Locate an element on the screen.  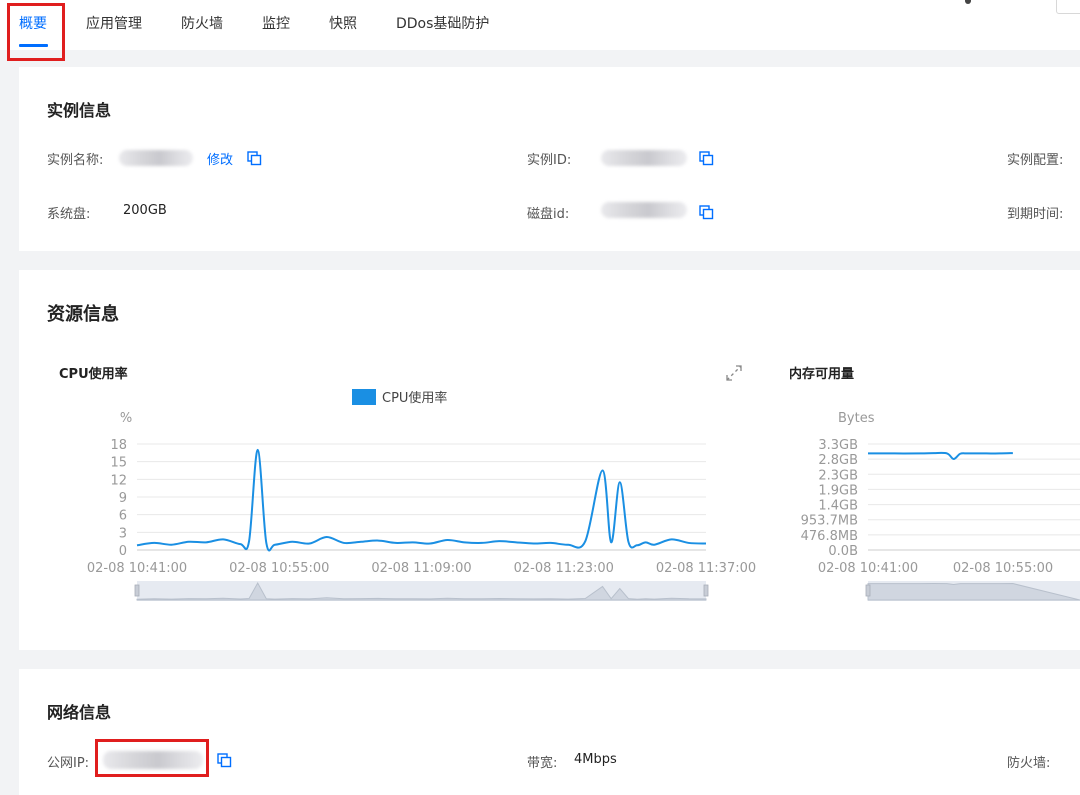
cpu-y-tick: 0 is located at coordinates (123, 551).